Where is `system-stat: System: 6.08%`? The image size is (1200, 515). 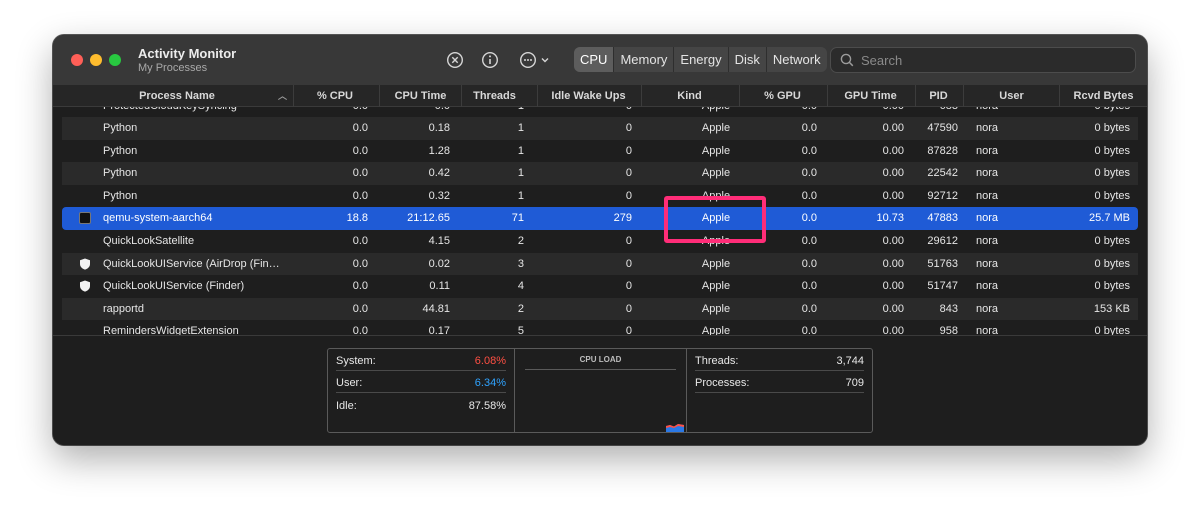 system-stat: System: 6.08% is located at coordinates (421, 361).